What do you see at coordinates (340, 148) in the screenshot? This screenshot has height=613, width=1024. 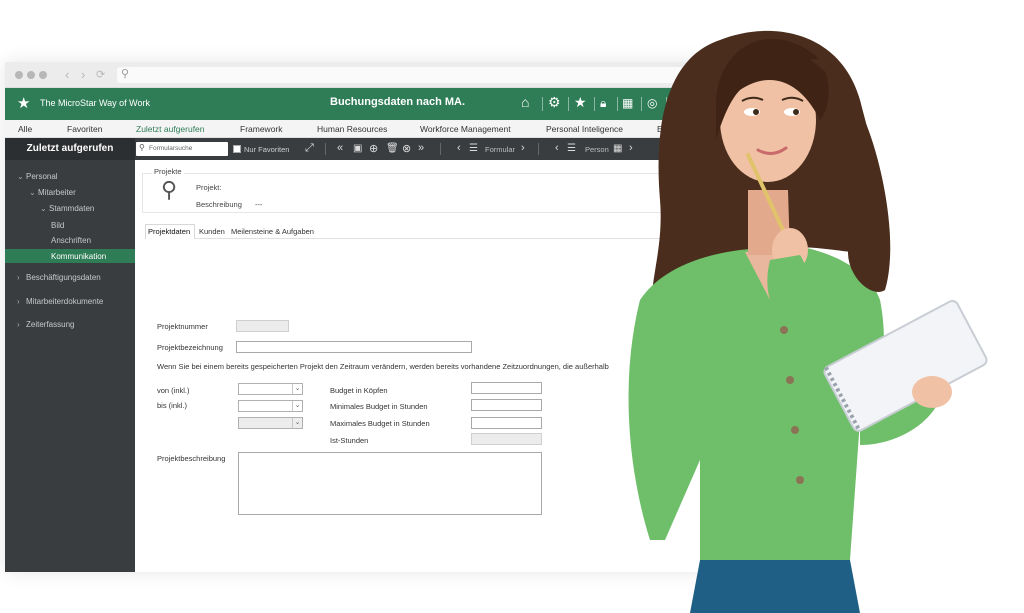 I see `first-record-icon: «` at bounding box center [340, 148].